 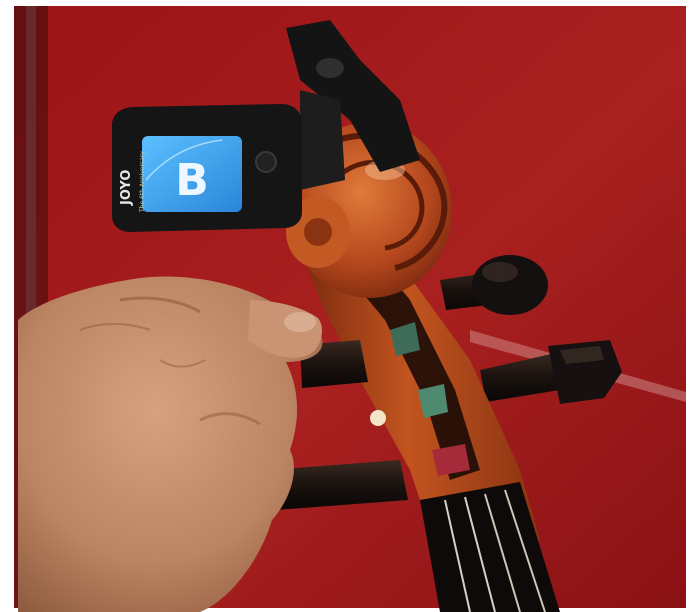 I want to click on clip-on-tuner: B JOYO The 6th Anniversary, so click(x=207, y=168).